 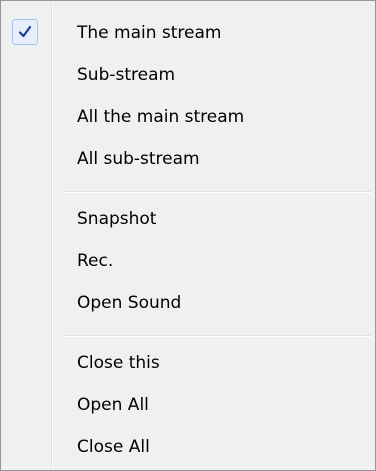 What do you see at coordinates (161, 117) in the screenshot?
I see `menu-item-label: All the main stream` at bounding box center [161, 117].